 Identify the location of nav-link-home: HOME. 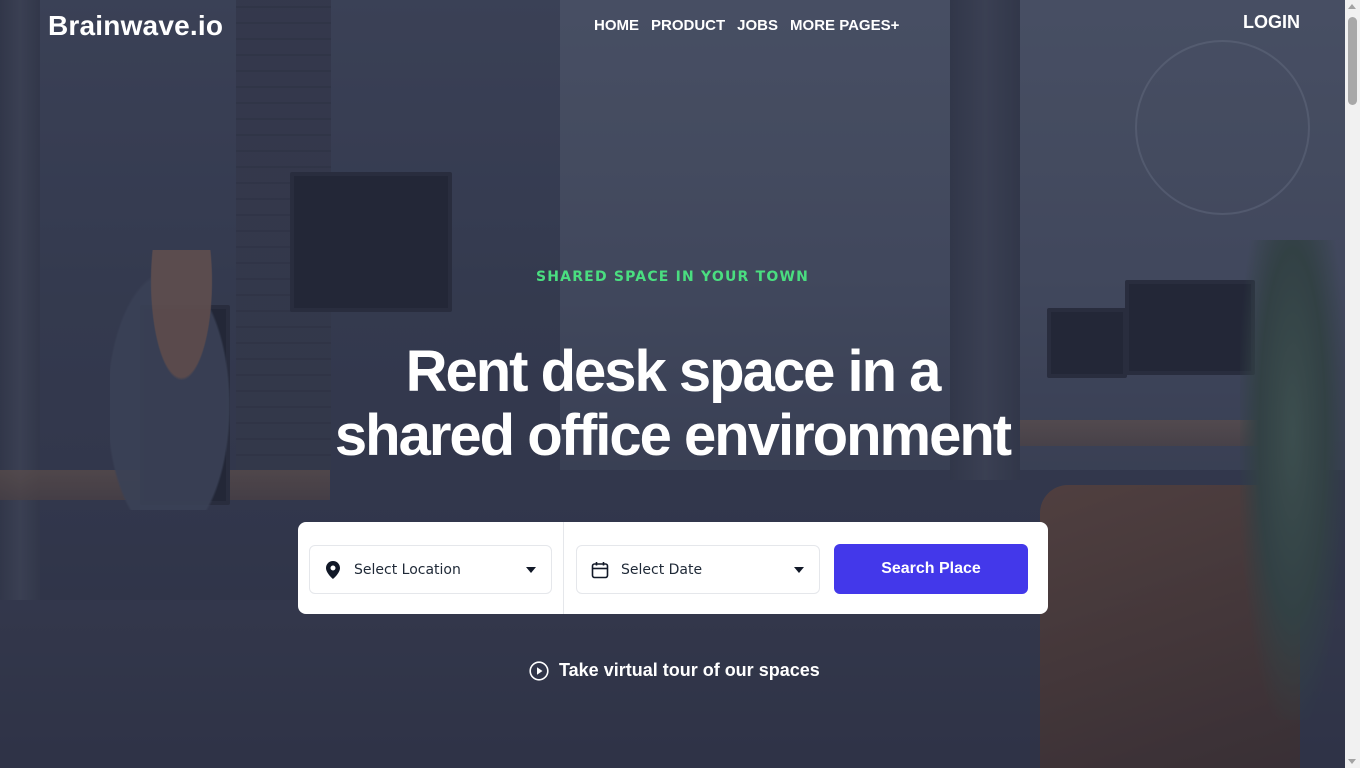
(616, 25).